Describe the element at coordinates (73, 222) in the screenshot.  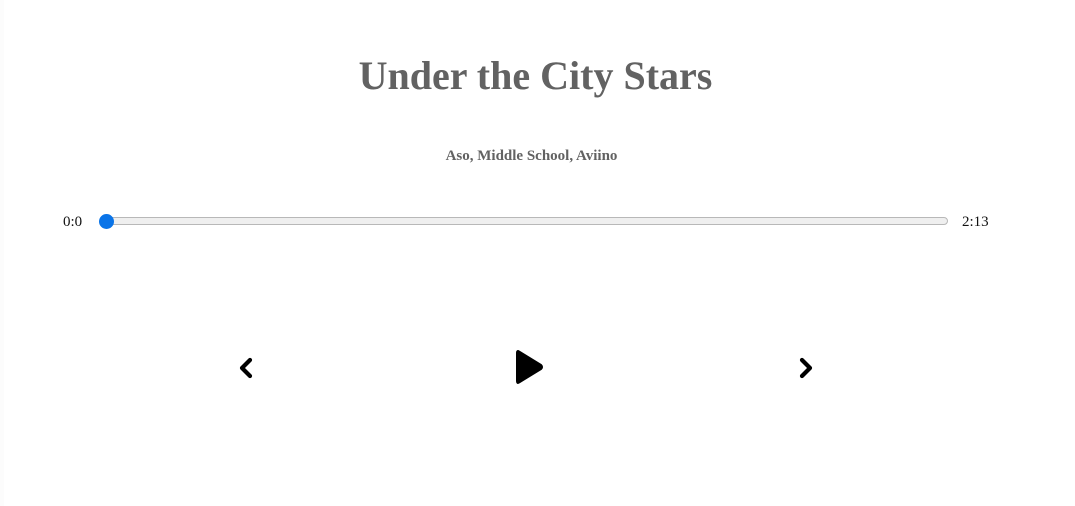
I see `current-time: 0:0` at that location.